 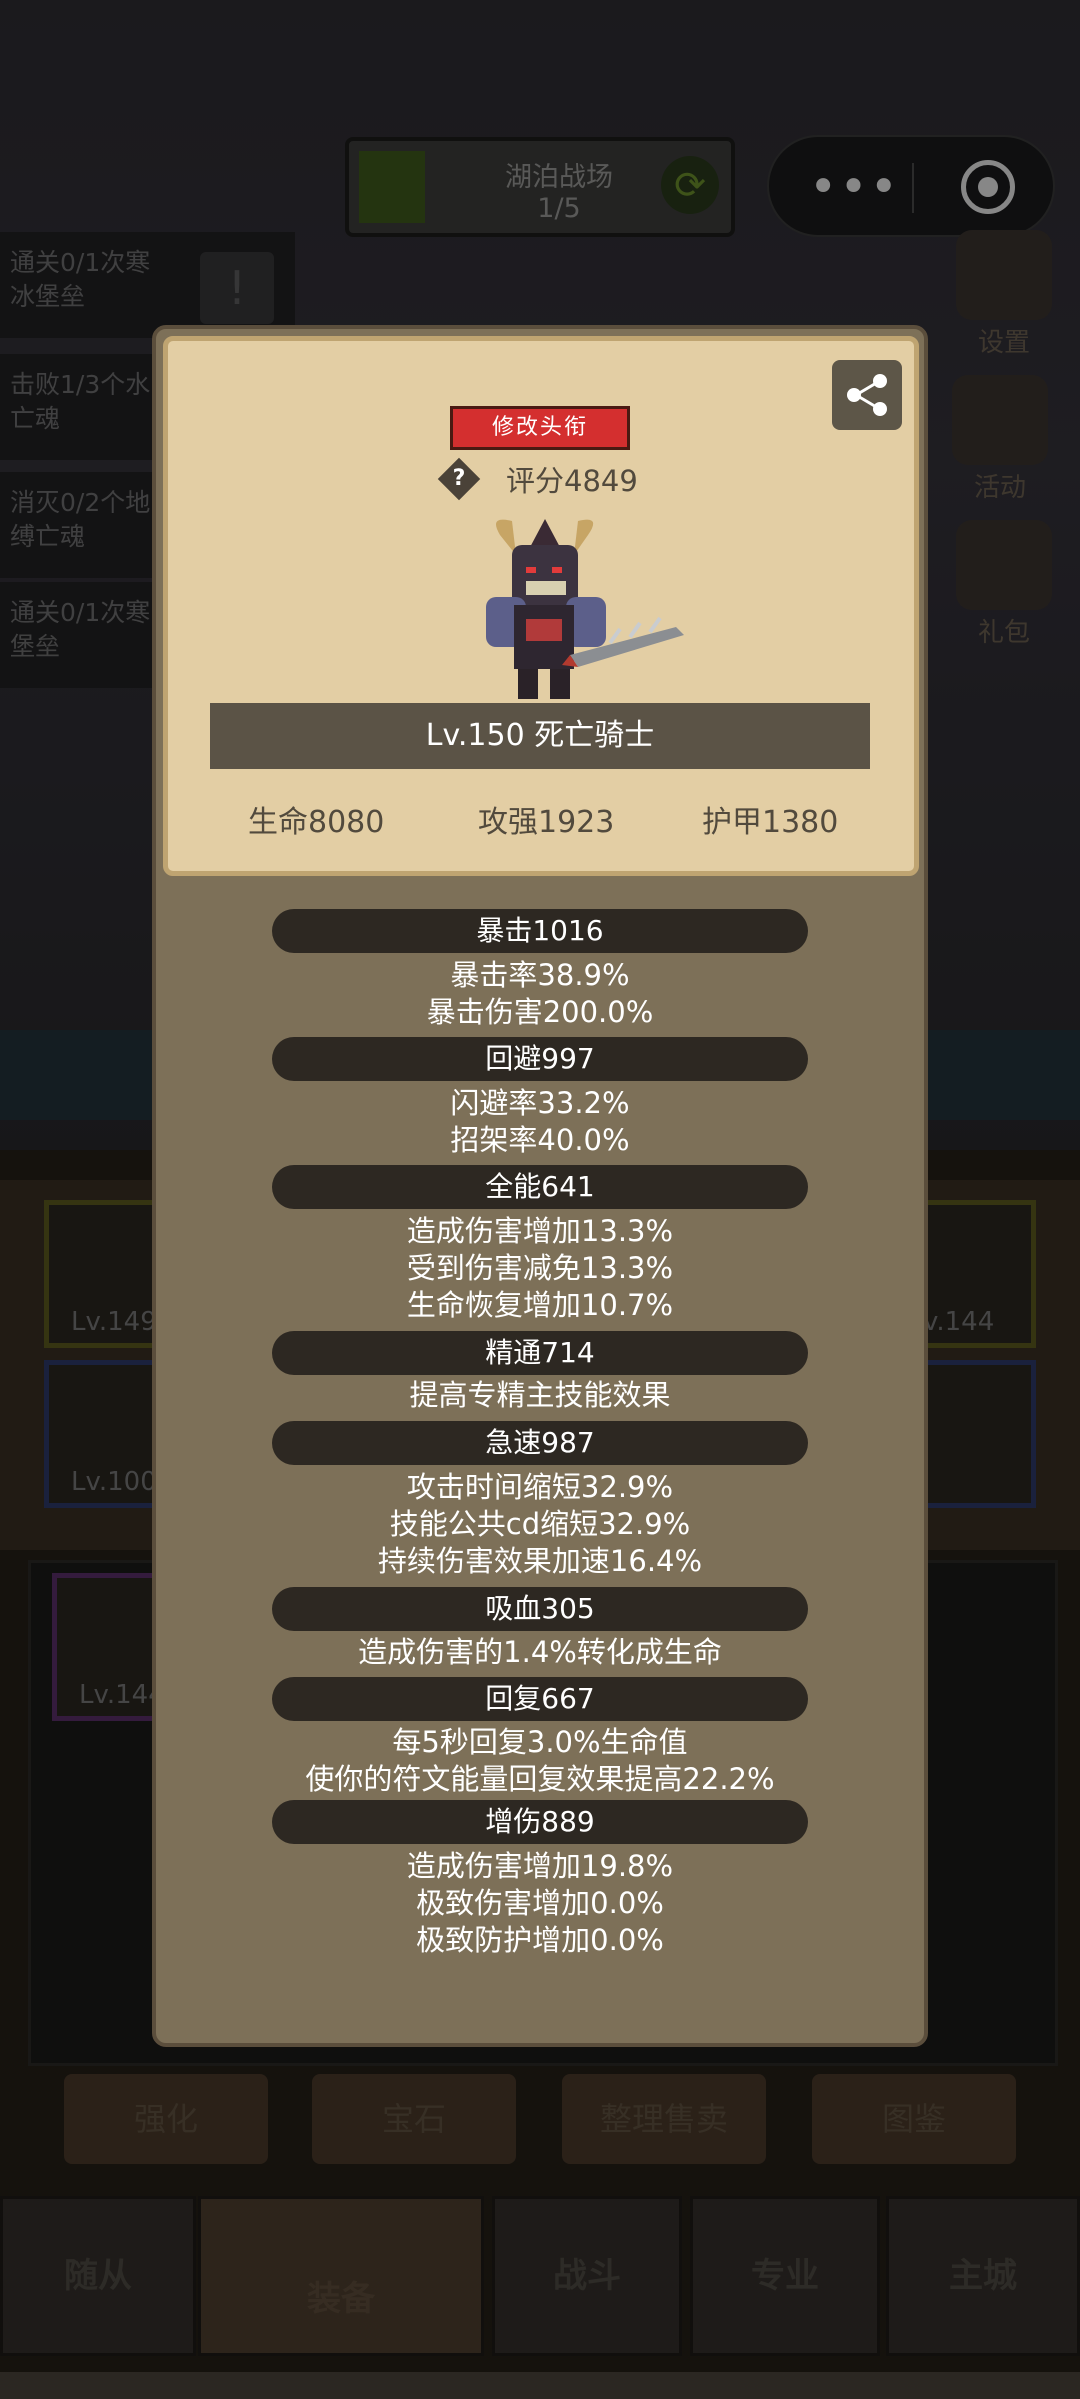 I want to click on attribute-line: 闪避率33.2%, so click(x=540, y=1103).